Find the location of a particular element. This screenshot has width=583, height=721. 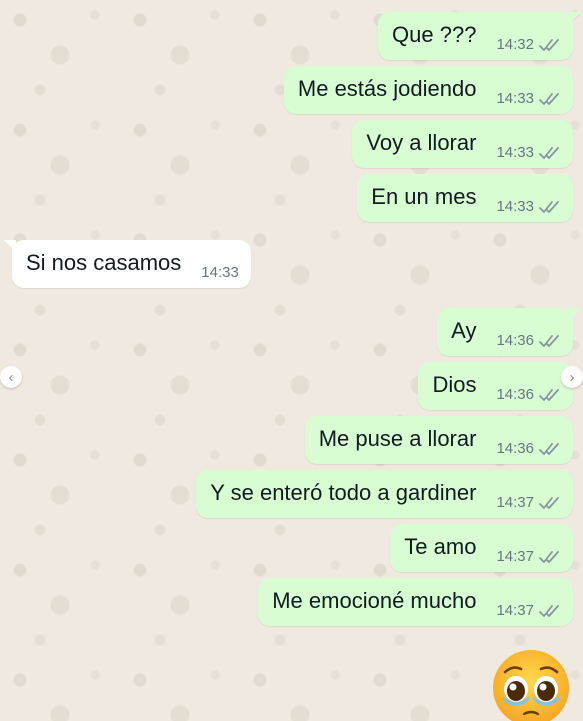

message-bubble-outgoing: En un mes 14:33 is located at coordinates (465, 198).